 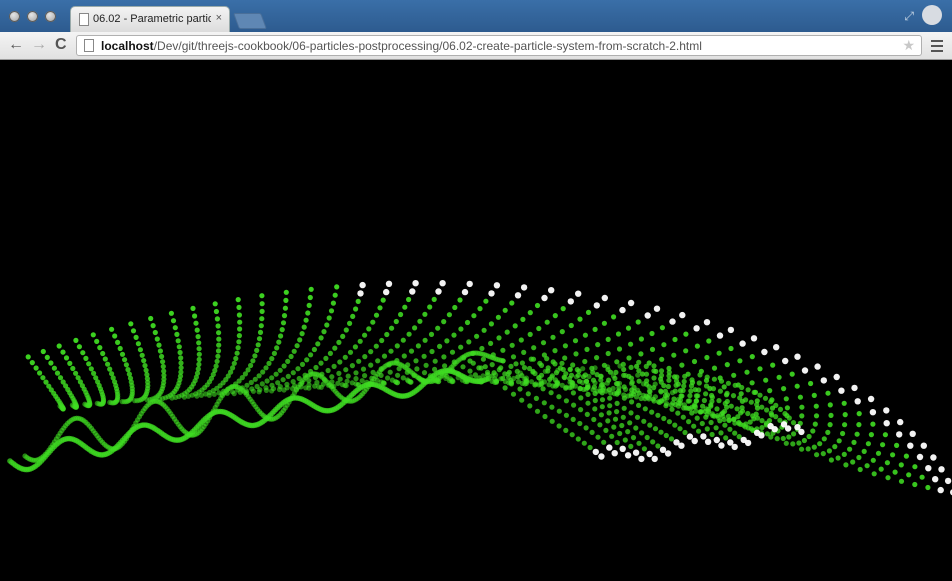 What do you see at coordinates (908, 45) in the screenshot?
I see `bookmark-star-icon: ★` at bounding box center [908, 45].